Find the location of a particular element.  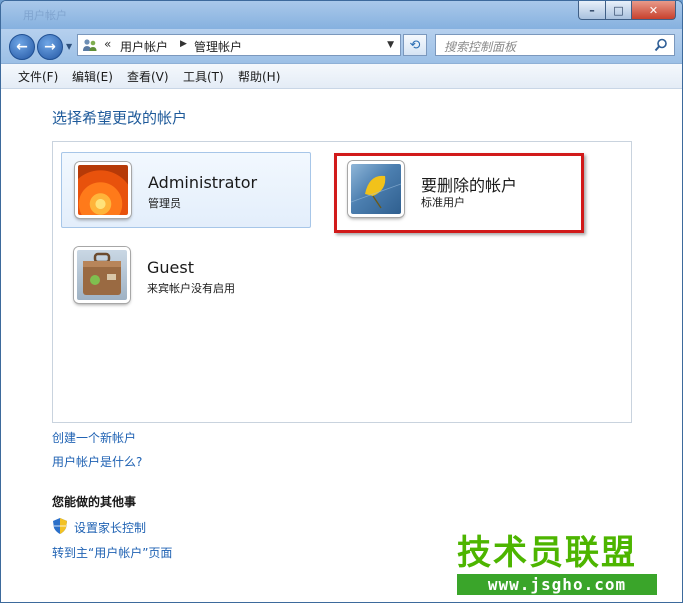

menu-edit: 编辑(E) is located at coordinates (92, 76).